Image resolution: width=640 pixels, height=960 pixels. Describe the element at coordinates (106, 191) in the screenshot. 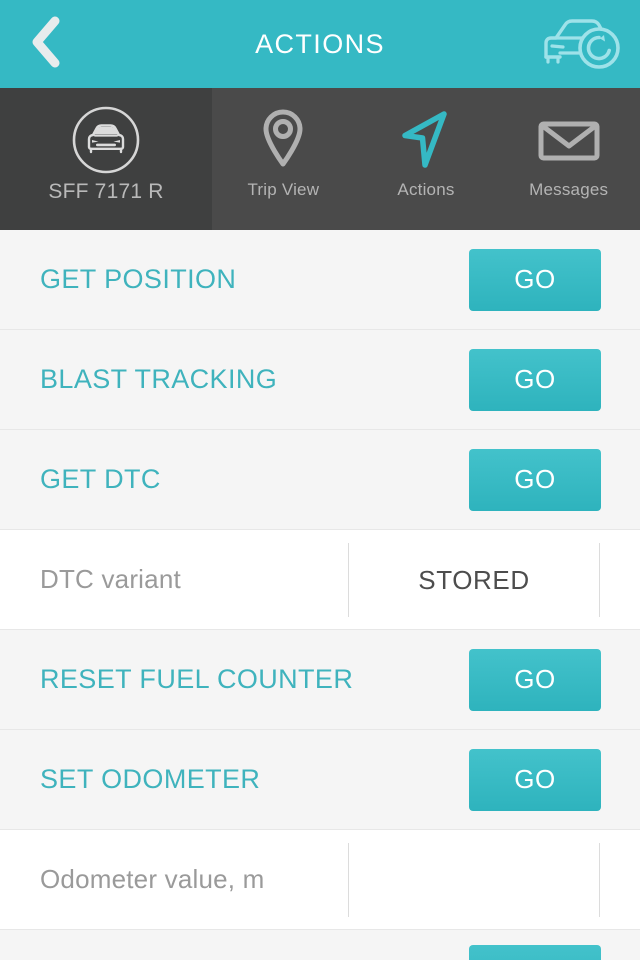

I see `tab-vehicle-label: SFF 7171 R` at that location.